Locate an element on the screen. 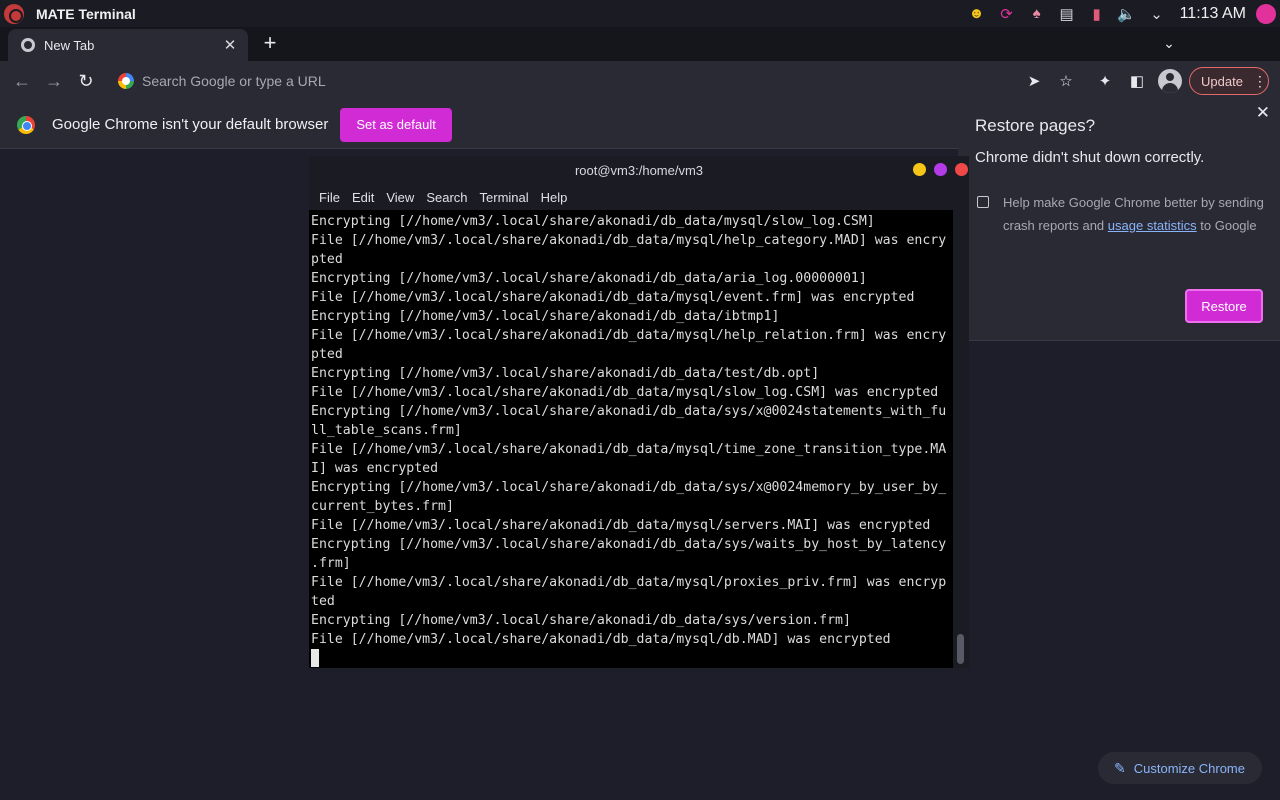  system-panel: MATE Terminal ☻ ⟳ ♠ ▤ ▮ 🔈 ⌄ 11:13 AM is located at coordinates (640, 13).